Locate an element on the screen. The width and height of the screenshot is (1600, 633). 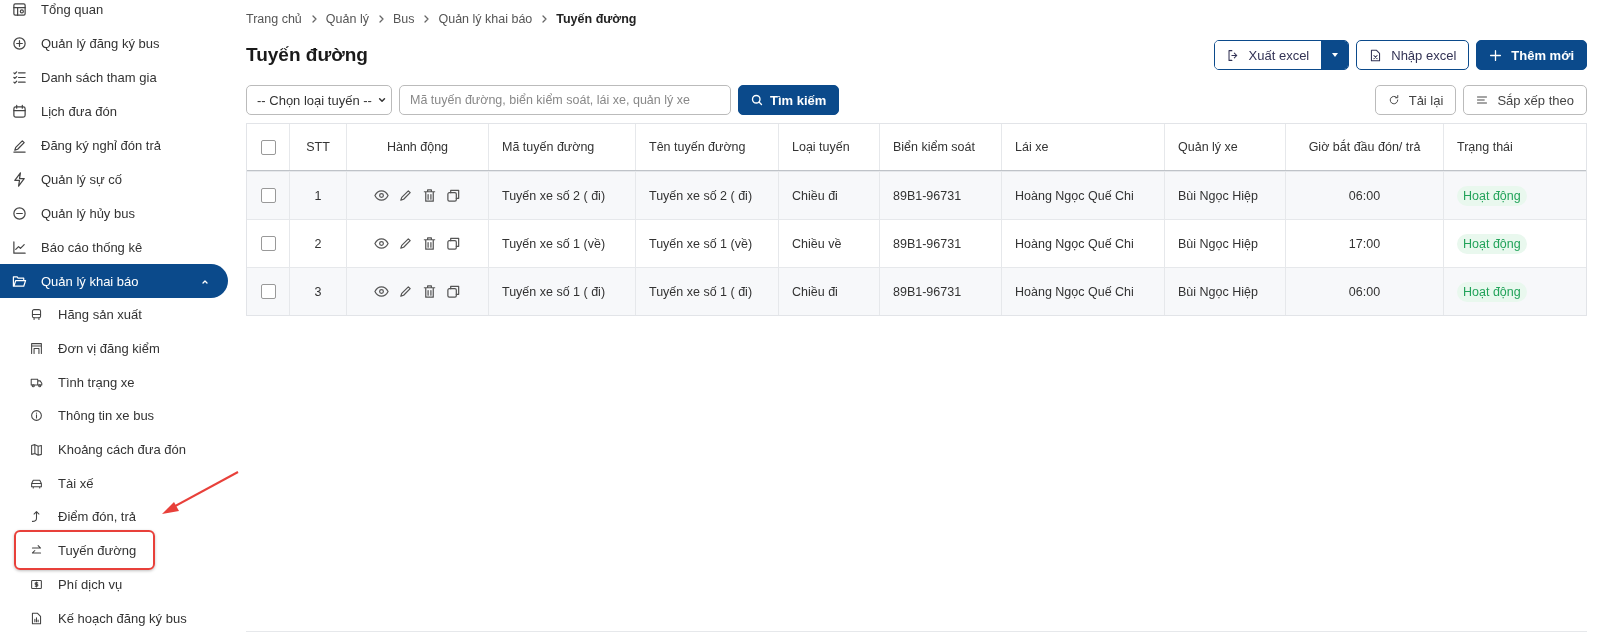
sidebar-item: Quản lý hủy bus is located at coordinates (114, 213).